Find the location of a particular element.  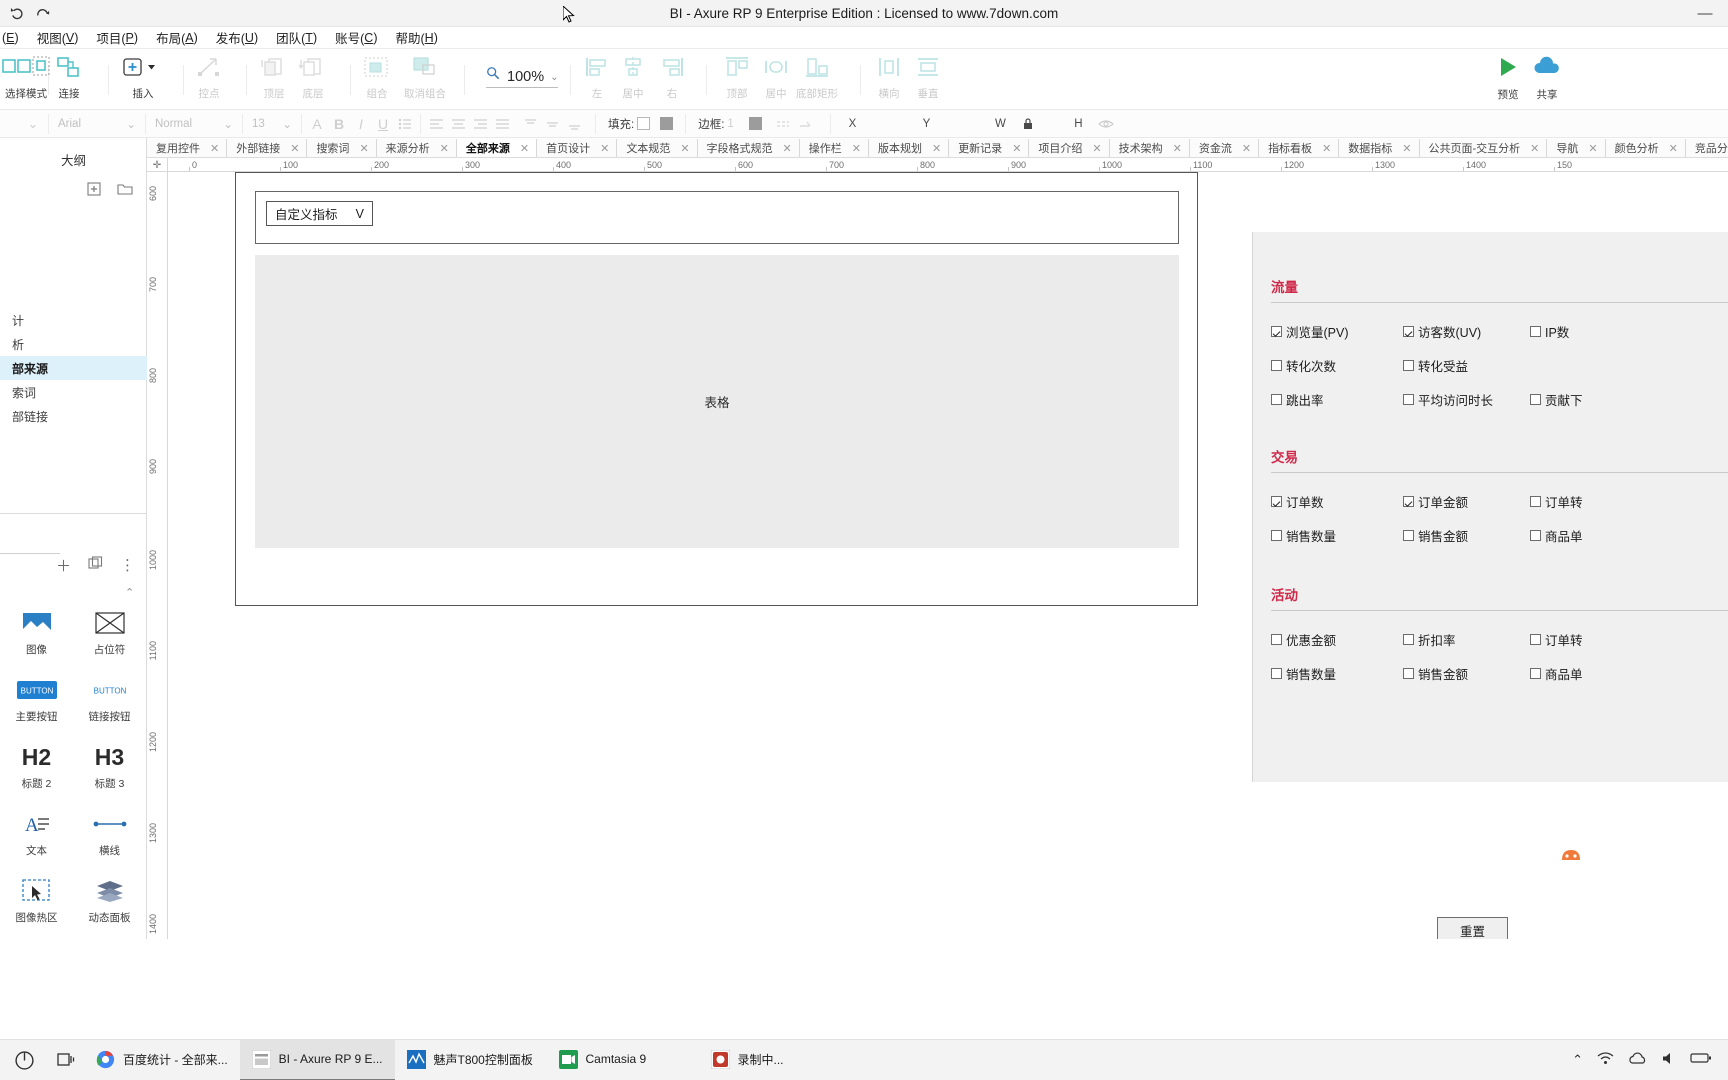

page-tab: 项目介绍 ✕ is located at coordinates (1069, 148).